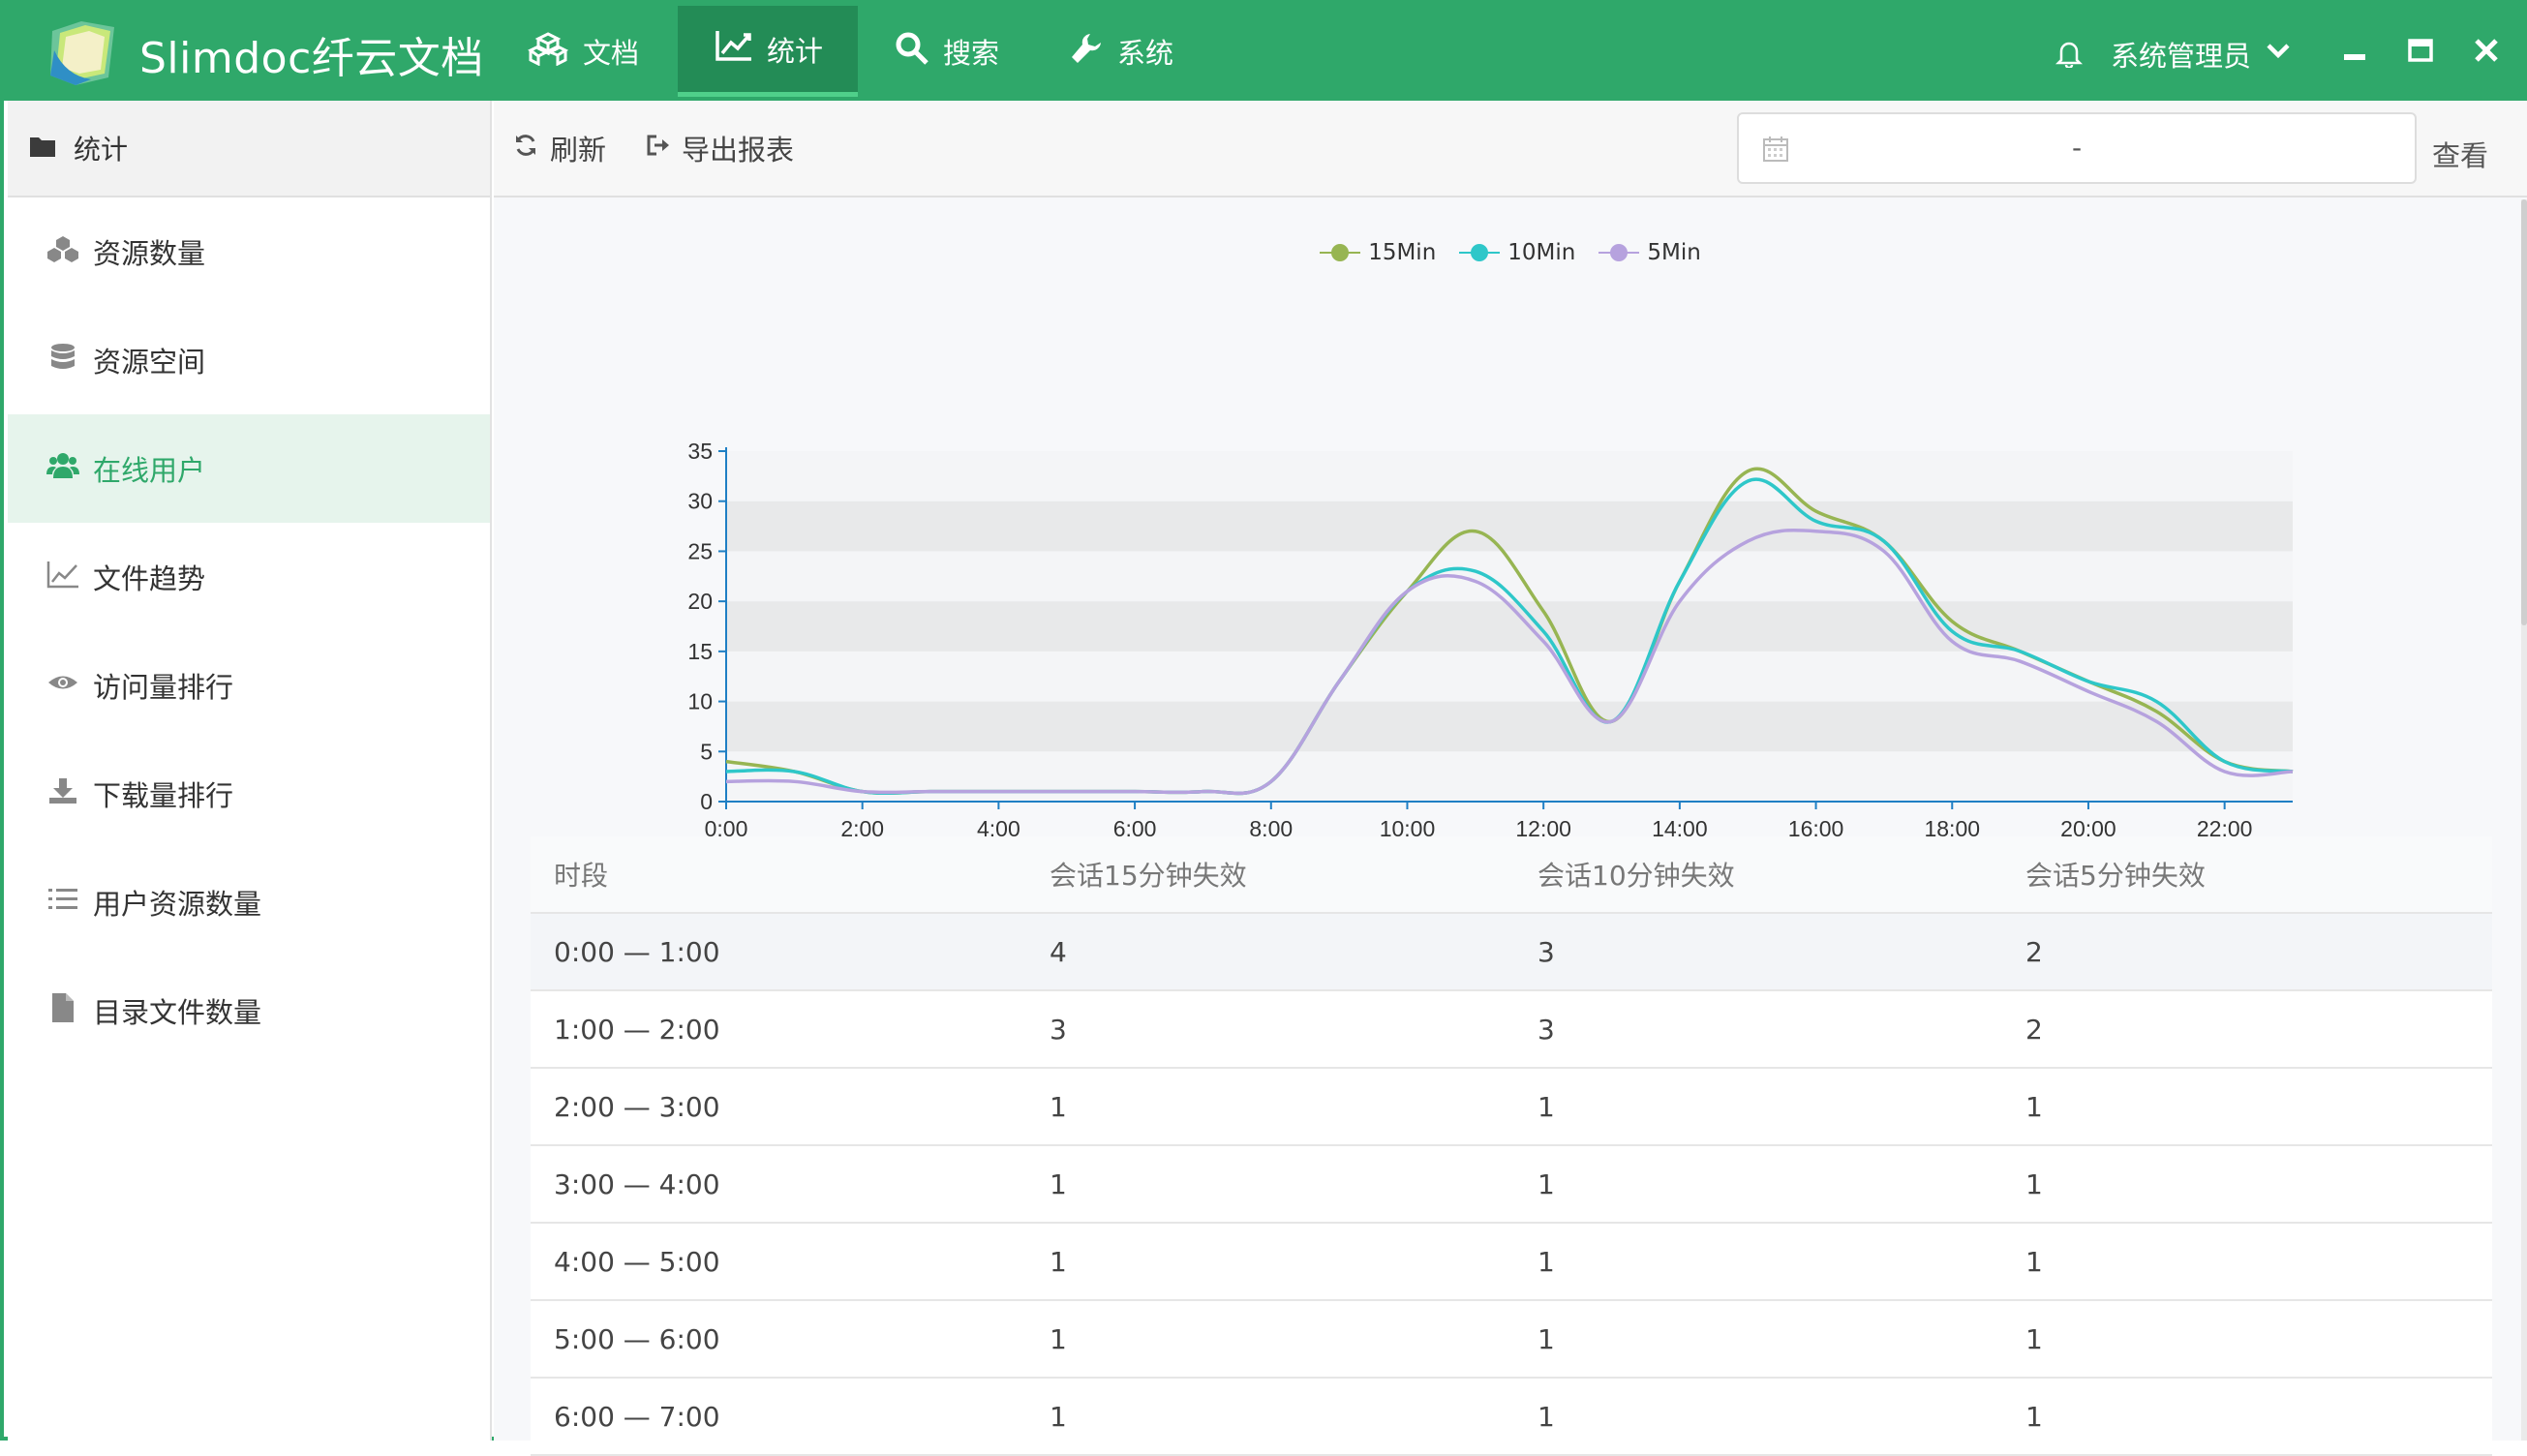 The height and width of the screenshot is (1456, 2527). Describe the element at coordinates (971, 54) in the screenshot. I see `nav-tab-label: 搜索` at that location.